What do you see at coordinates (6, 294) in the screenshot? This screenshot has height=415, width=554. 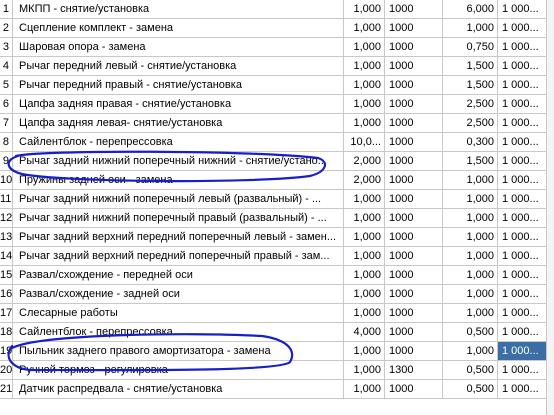 I see `row-number: 16` at bounding box center [6, 294].